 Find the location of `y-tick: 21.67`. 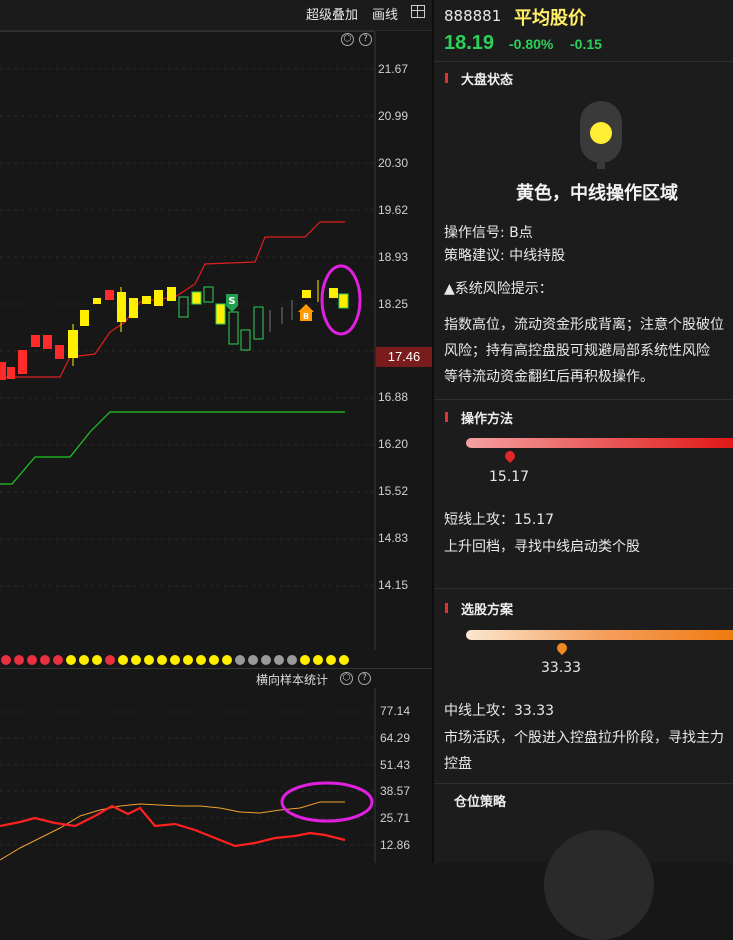

y-tick: 21.67 is located at coordinates (393, 69).